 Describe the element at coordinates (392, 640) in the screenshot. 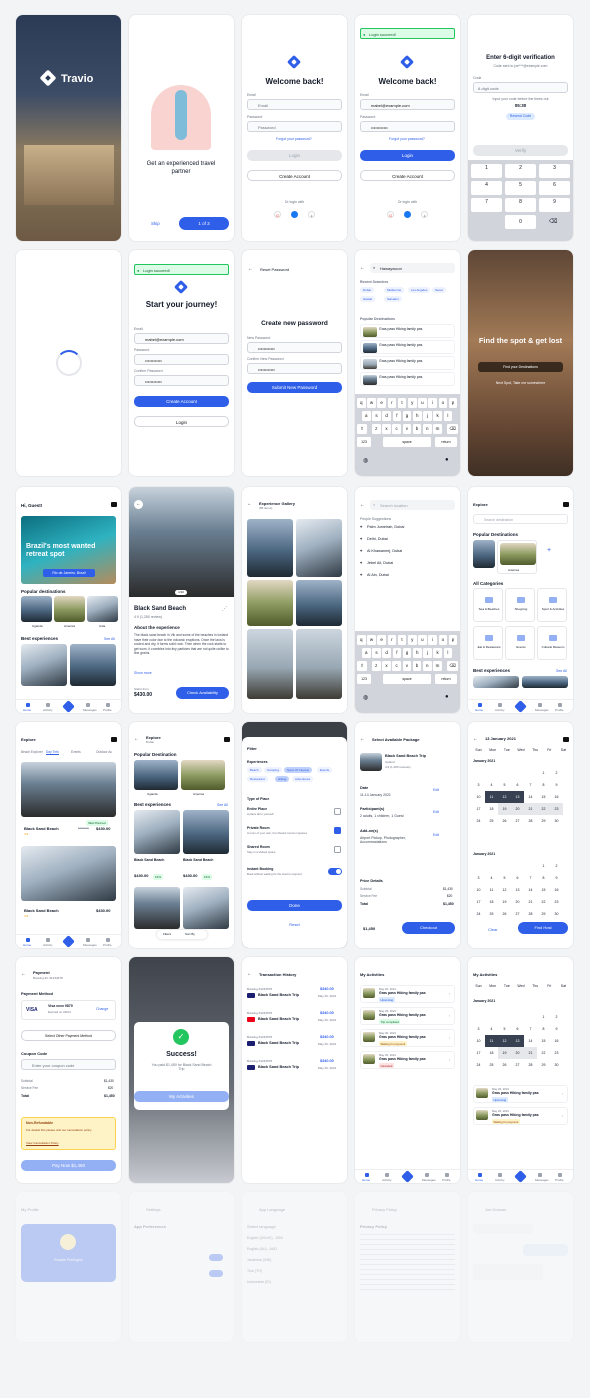

I see `keyboard-key: r` at that location.